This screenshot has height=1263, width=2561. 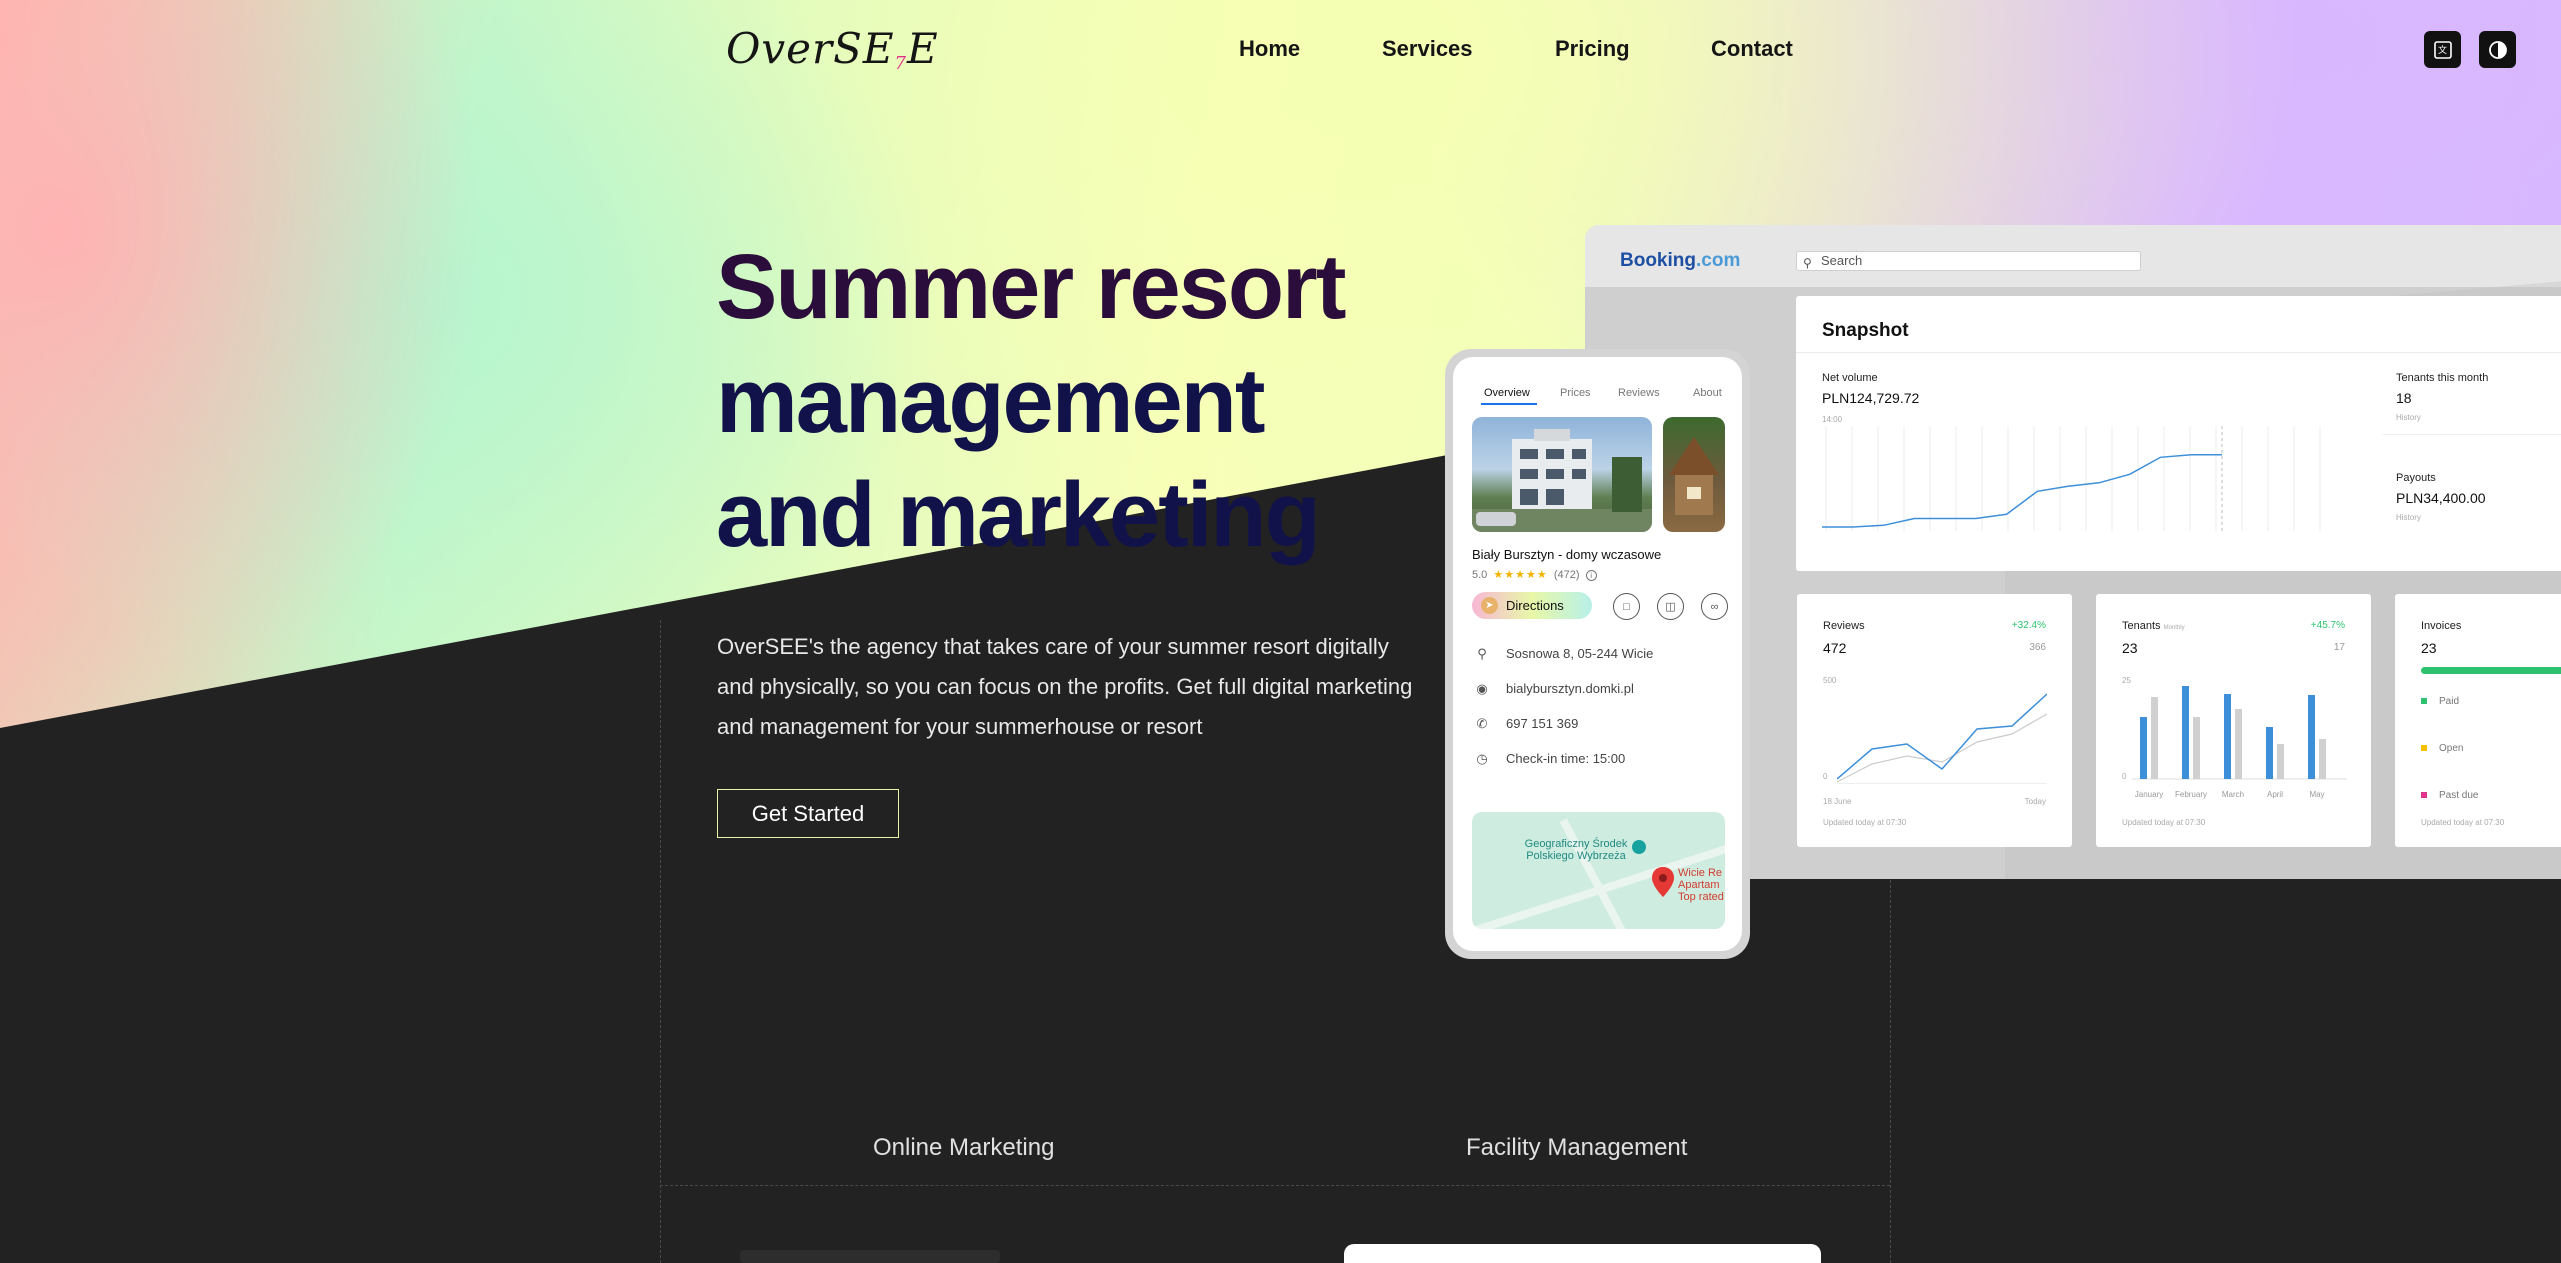 I want to click on website-row: ◉ bialybursztyn.domki.pl, so click(x=1553, y=689).